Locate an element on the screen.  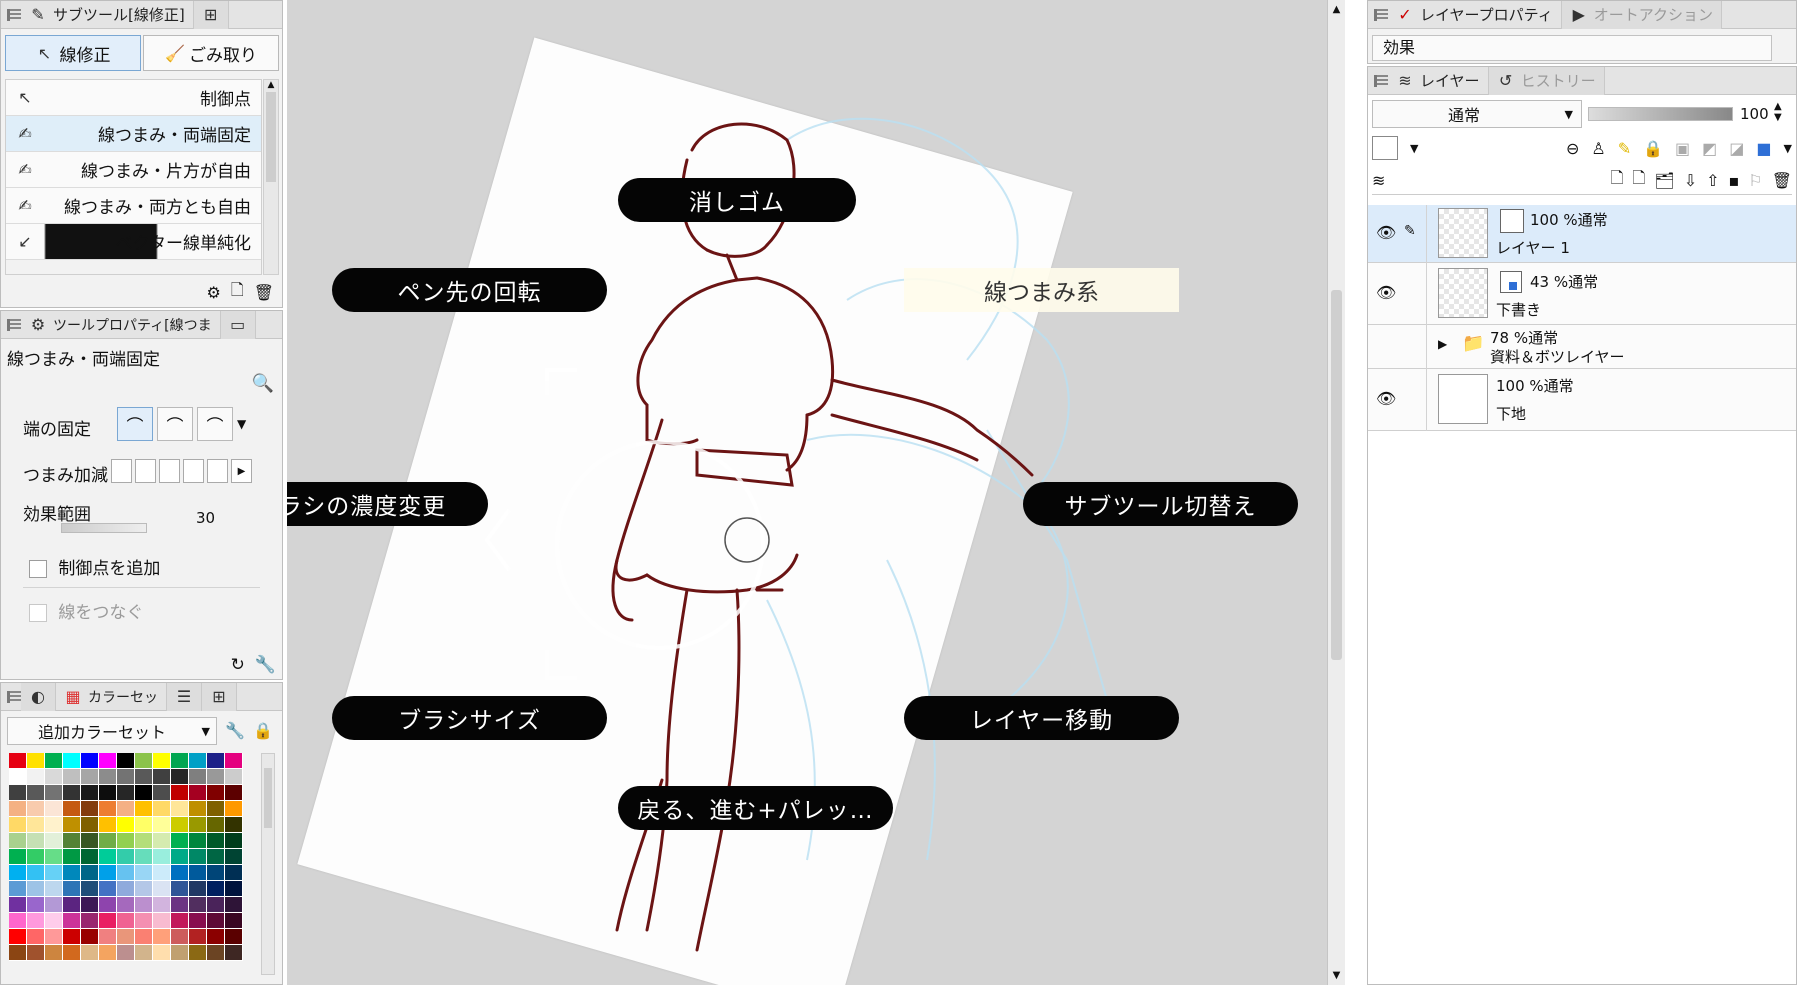
tab-subtool: ✎ サブツール[線修正] is located at coordinates (107, 14).